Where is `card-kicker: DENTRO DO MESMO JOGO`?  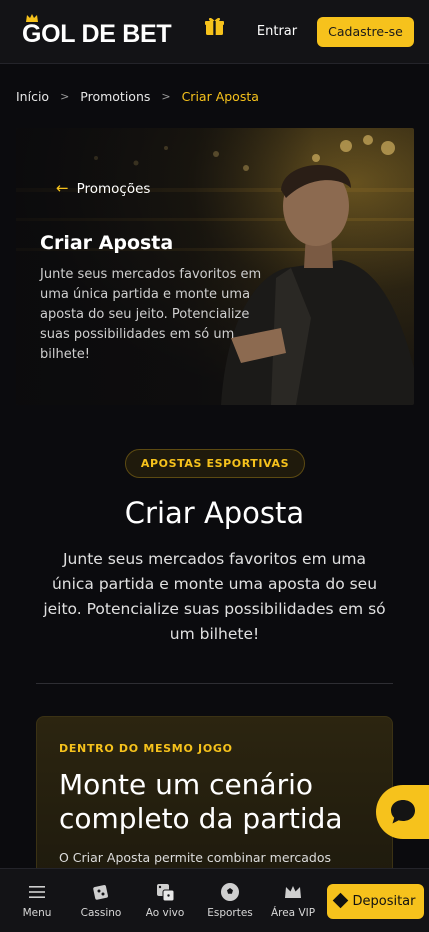
card-kicker: DENTRO DO MESMO JOGO is located at coordinates (146, 748).